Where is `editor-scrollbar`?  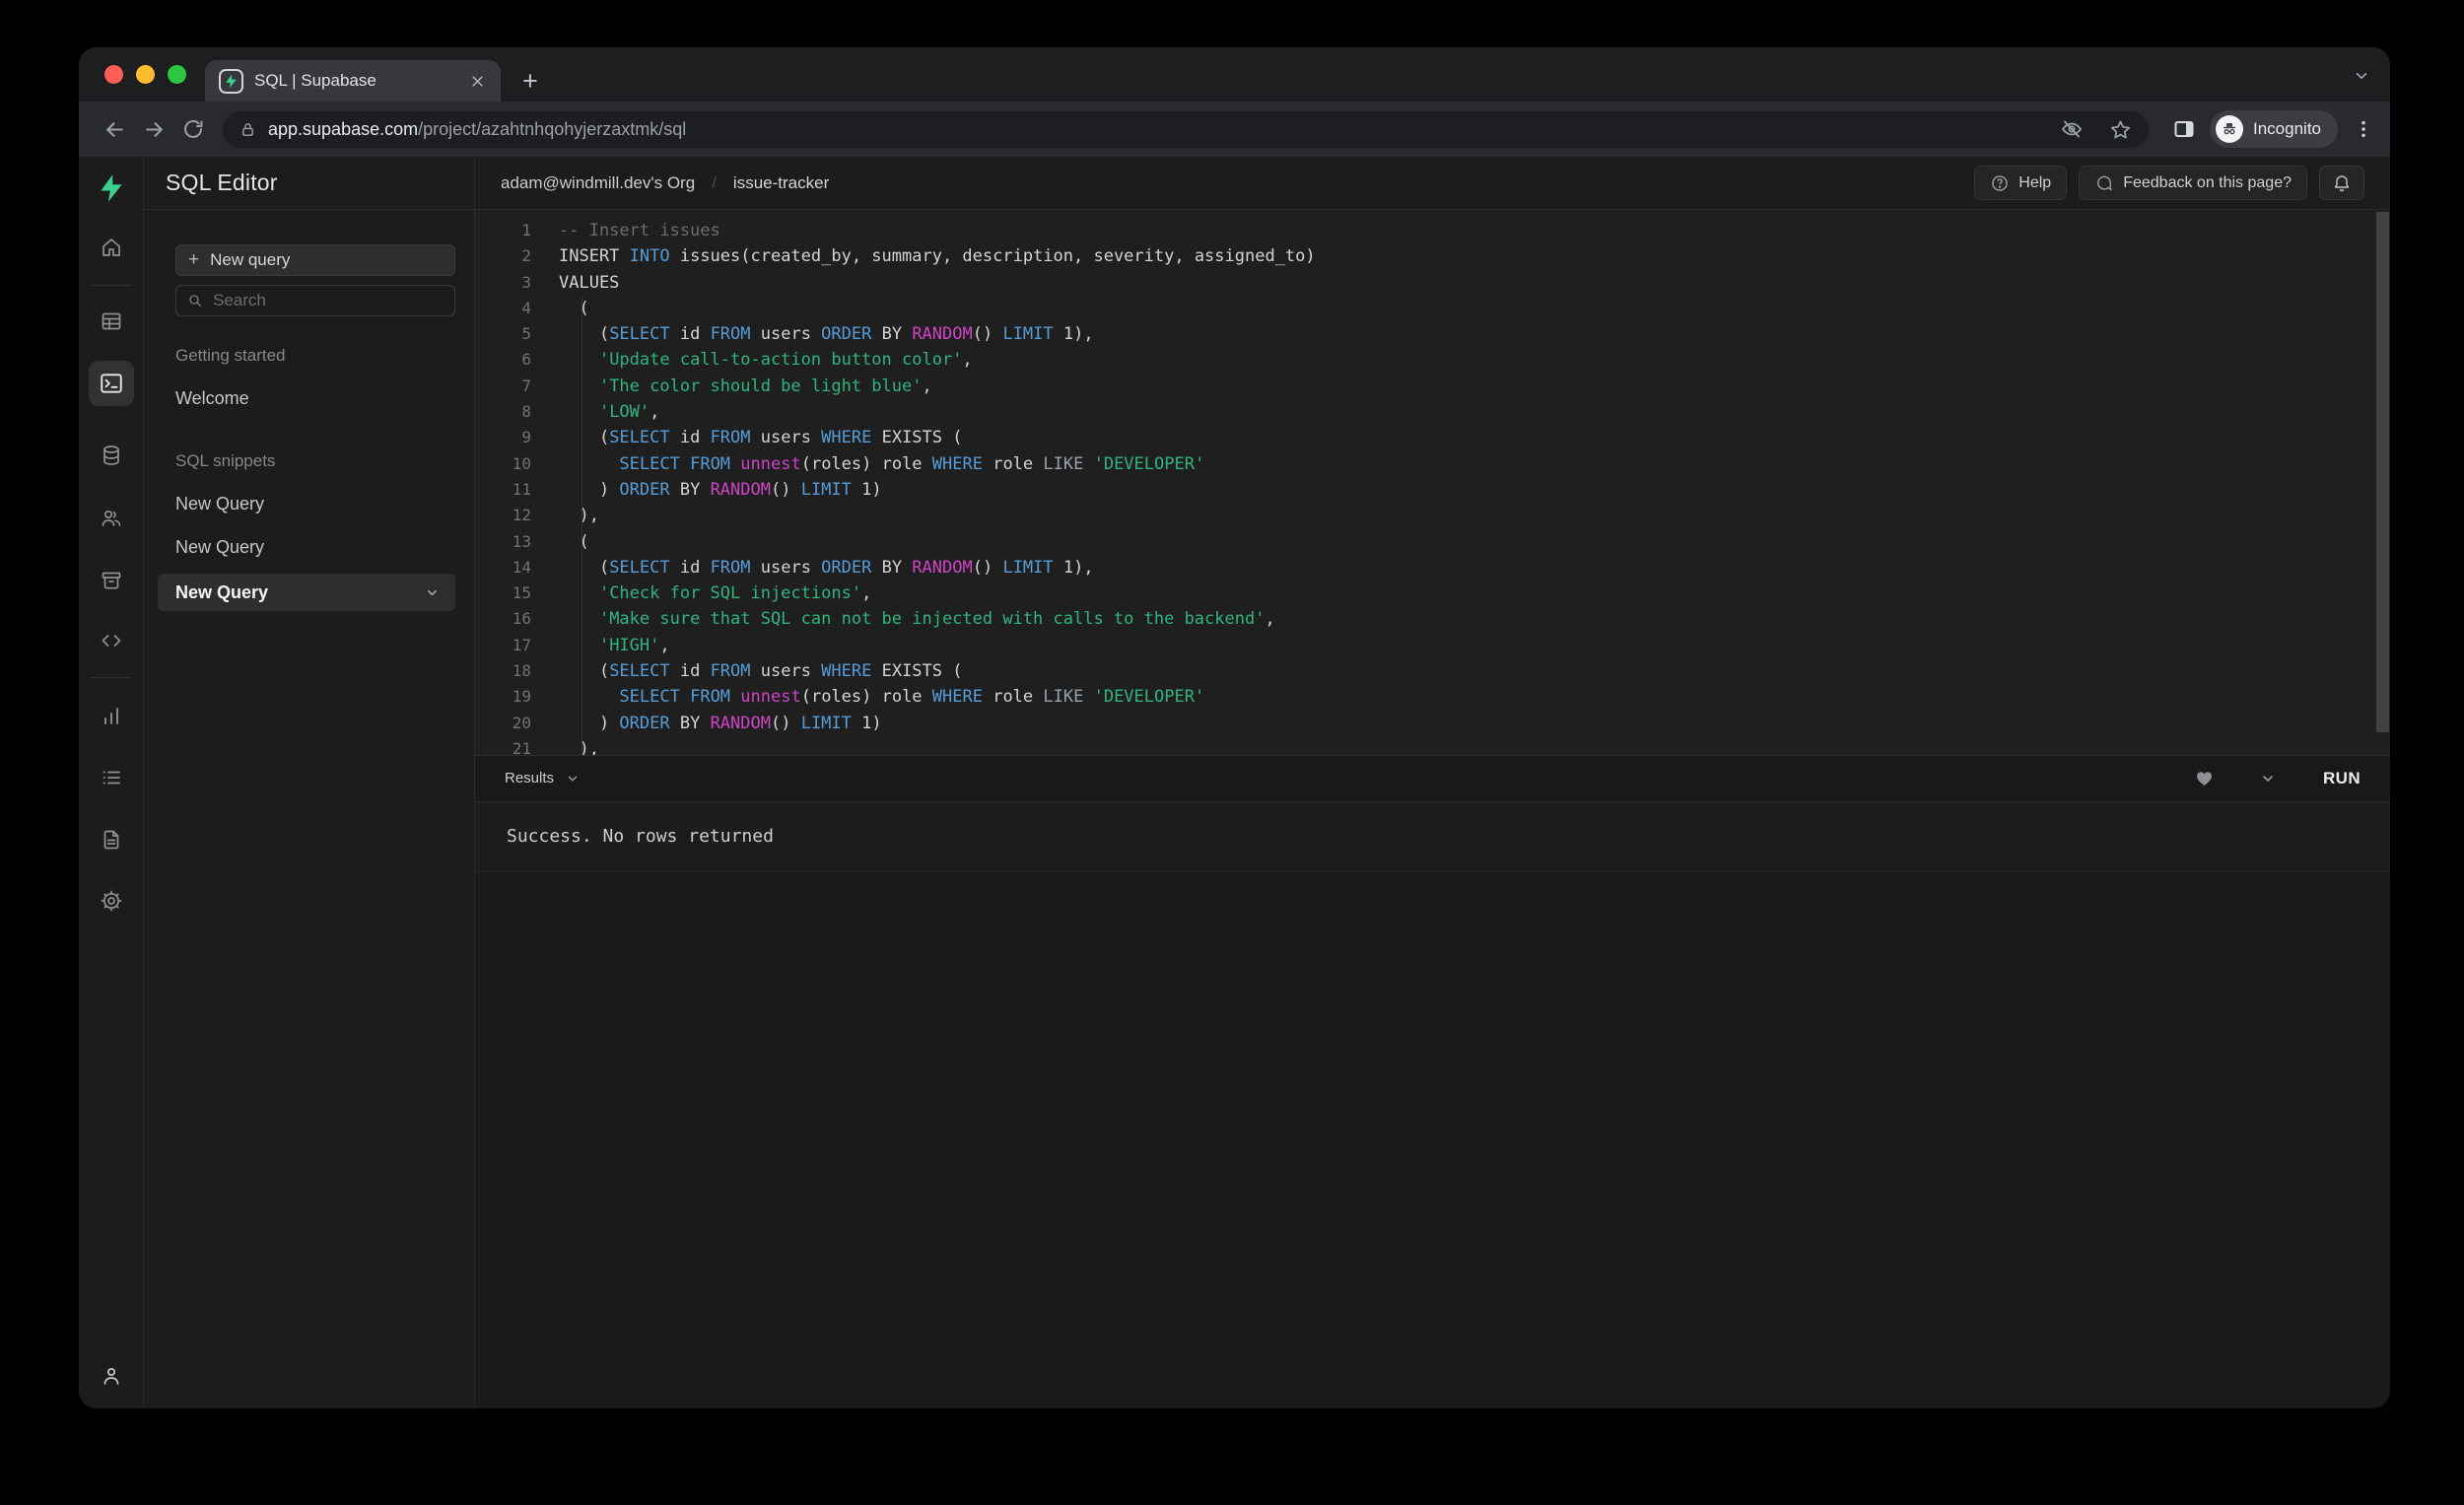 editor-scrollbar is located at coordinates (2382, 484).